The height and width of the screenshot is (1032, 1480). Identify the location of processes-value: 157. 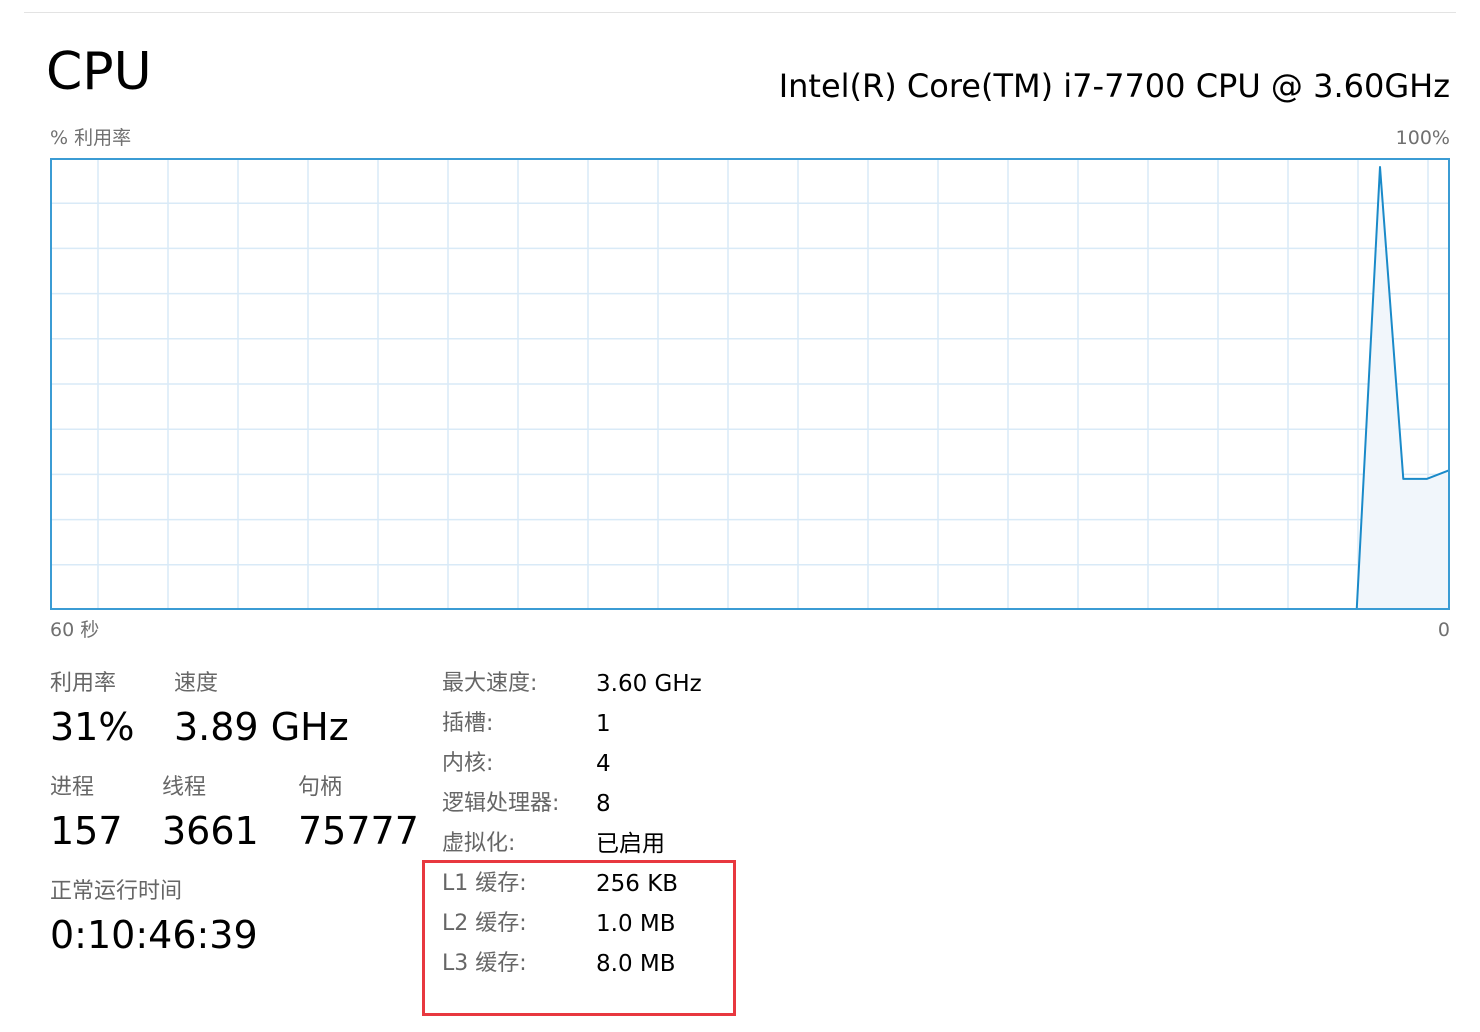
(86, 831).